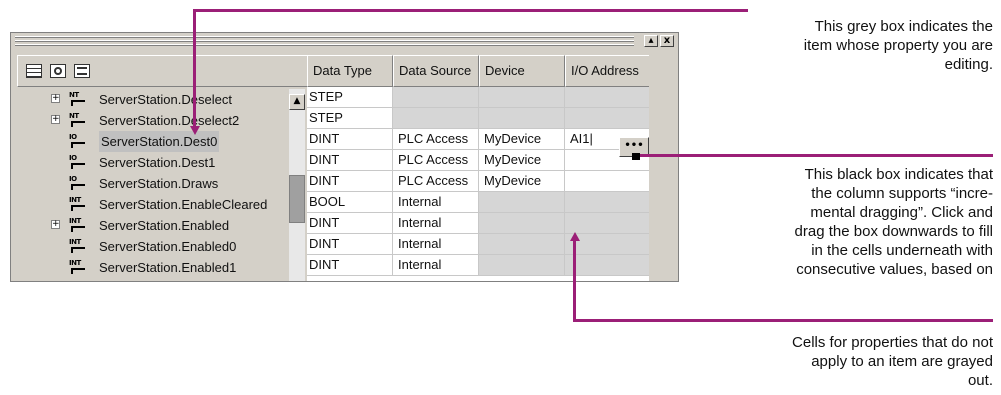  What do you see at coordinates (898, 174) in the screenshot?
I see `callout-line: This black box indicates that` at bounding box center [898, 174].